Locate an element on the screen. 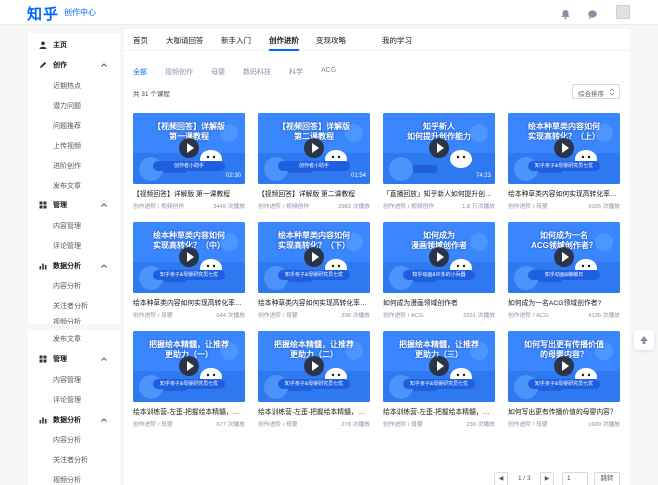 Image resolution: width=658 pixels, height=485 pixels. course-title: 绘本训练营-左歪-把握绘本精髓，让推荐更助力（三） is located at coordinates (439, 411).